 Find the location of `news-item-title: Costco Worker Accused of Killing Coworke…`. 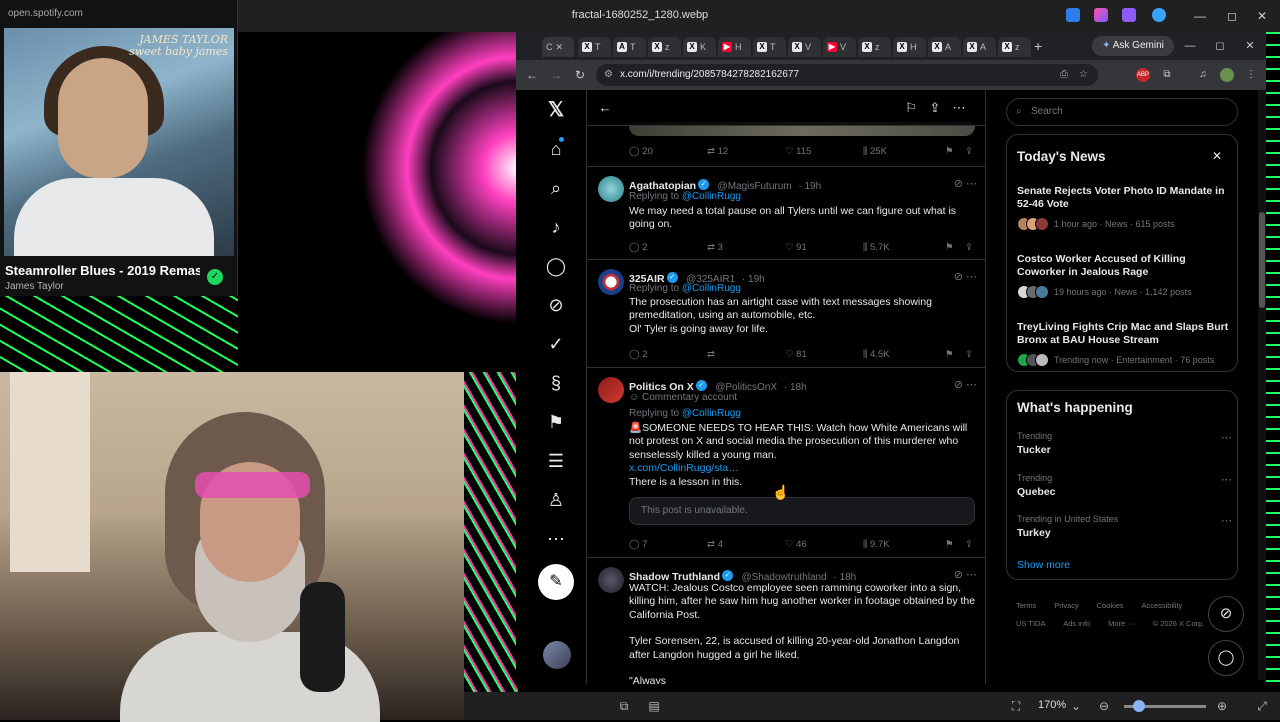

news-item-title: Costco Worker Accused of Killing Coworke… is located at coordinates (1123, 266).